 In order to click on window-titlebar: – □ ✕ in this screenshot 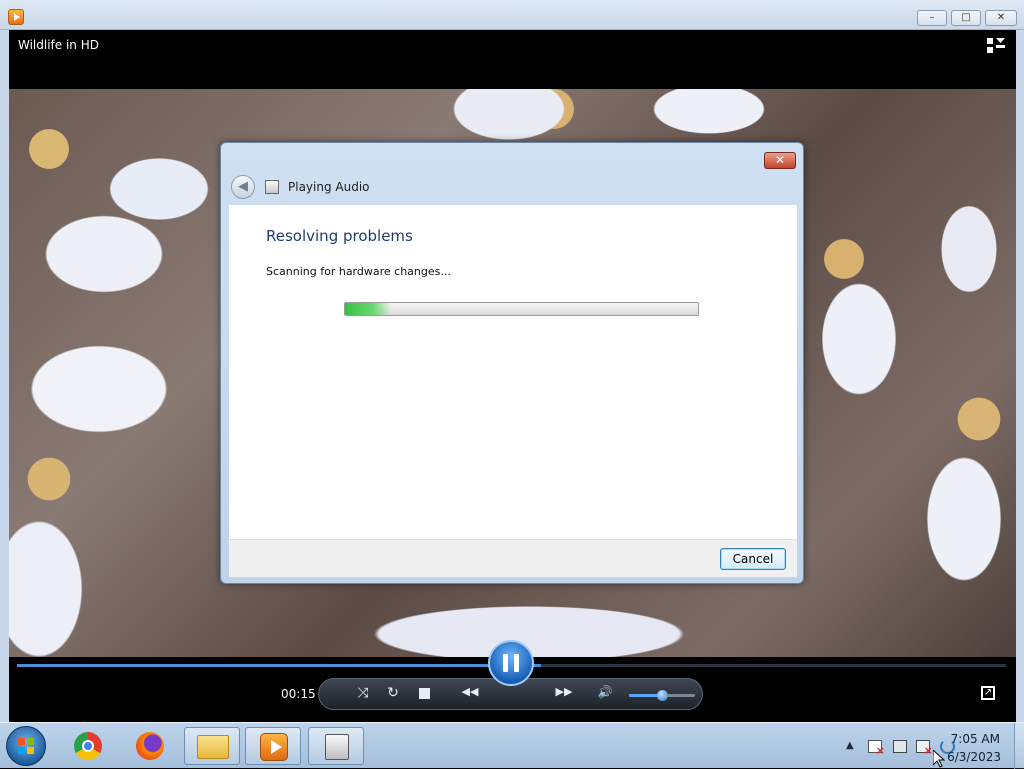, I will do `click(512, 15)`.